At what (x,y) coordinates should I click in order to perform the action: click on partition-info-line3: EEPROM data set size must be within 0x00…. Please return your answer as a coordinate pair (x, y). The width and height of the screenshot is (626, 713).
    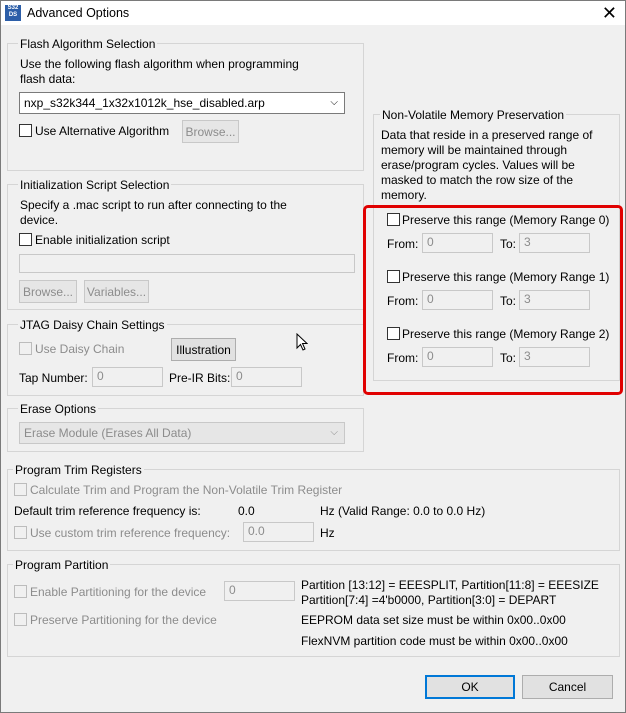
    Looking at the image, I should click on (433, 620).